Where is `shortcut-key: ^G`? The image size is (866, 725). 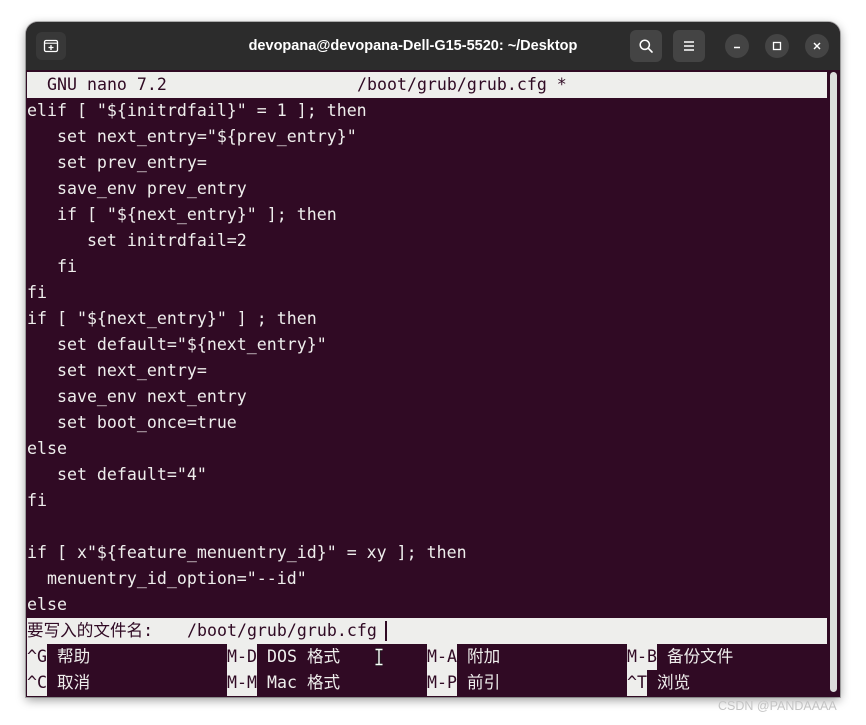 shortcut-key: ^G is located at coordinates (37, 657).